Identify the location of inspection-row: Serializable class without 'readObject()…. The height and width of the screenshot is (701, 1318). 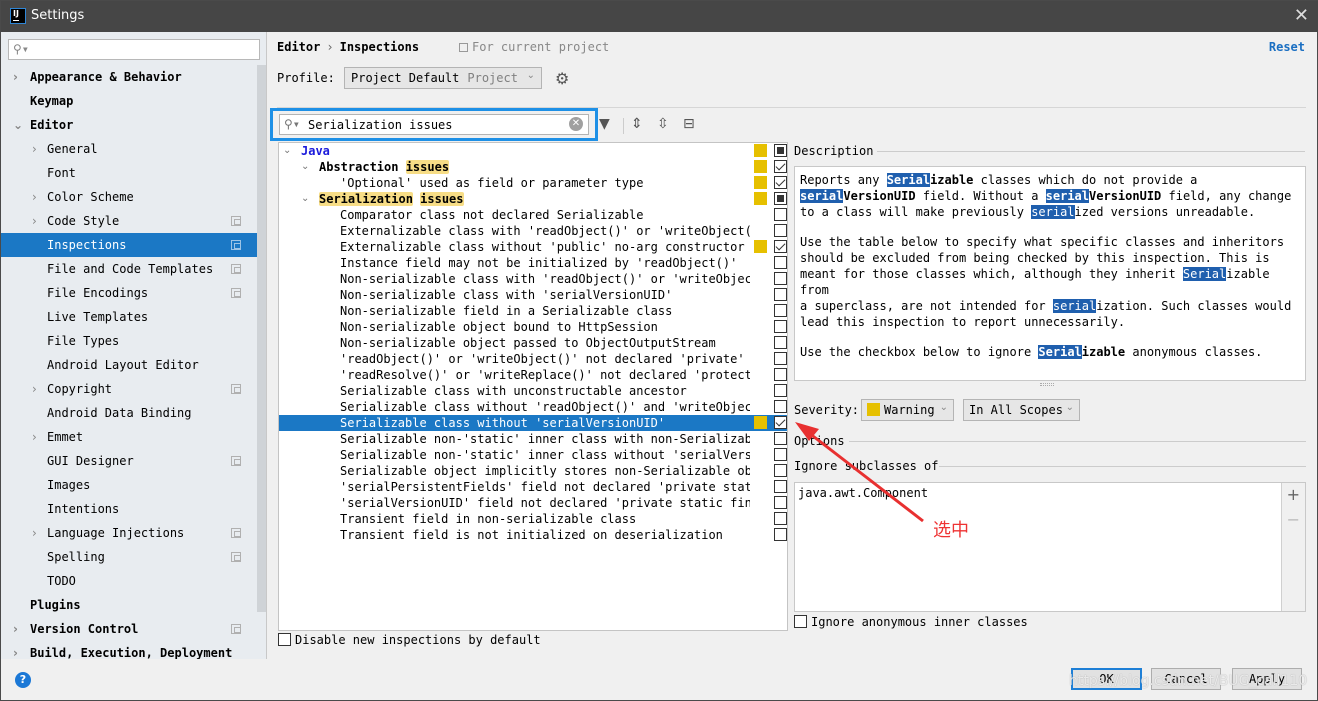
(533, 407).